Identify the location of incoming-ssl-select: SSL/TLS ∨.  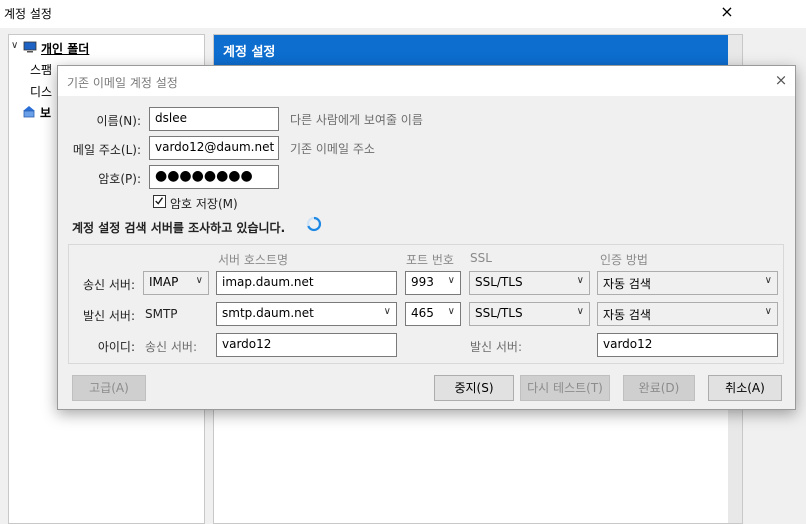
(529, 283).